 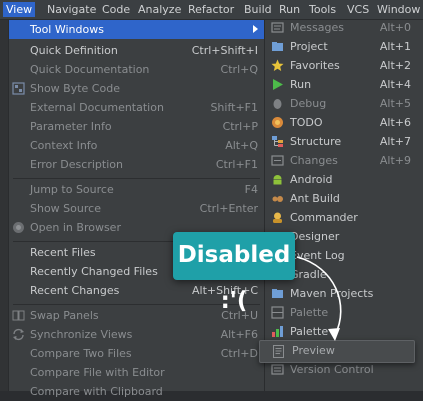 What do you see at coordinates (71, 9) in the screenshot?
I see `menu-navigate: Navigate` at bounding box center [71, 9].